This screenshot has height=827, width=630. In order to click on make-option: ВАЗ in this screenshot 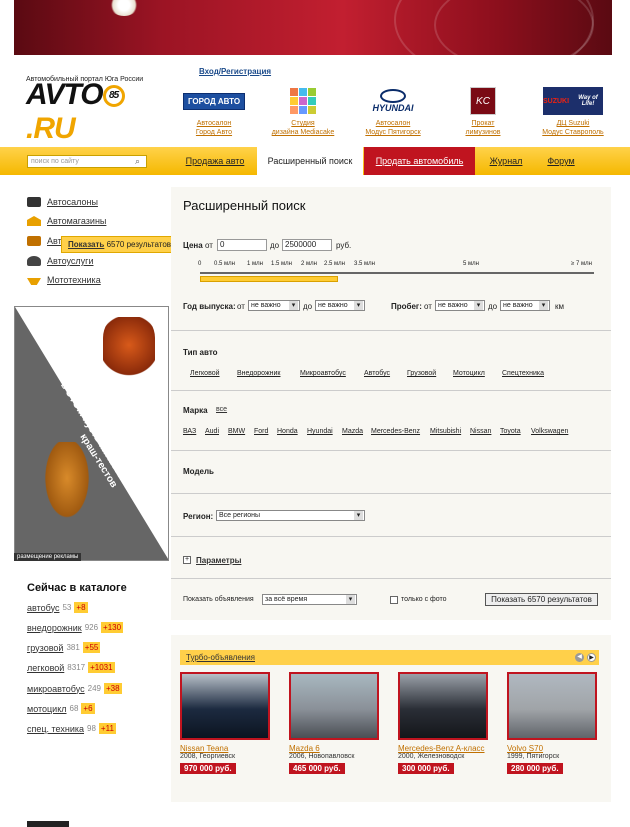, I will do `click(189, 431)`.